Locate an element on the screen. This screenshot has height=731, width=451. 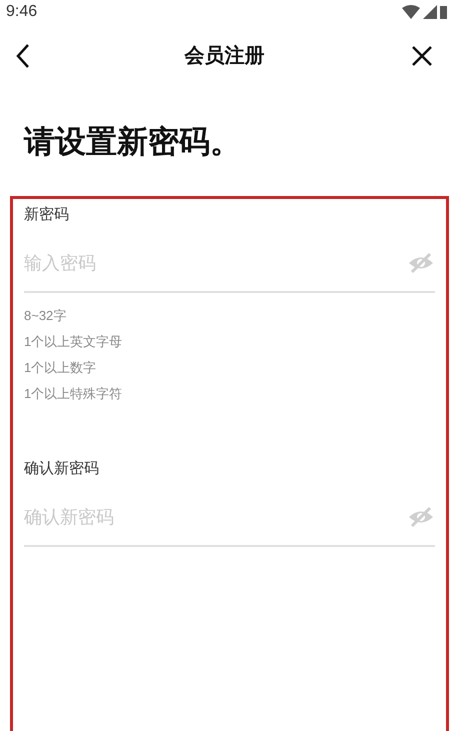
password-rule: 8~32字 is located at coordinates (46, 316).